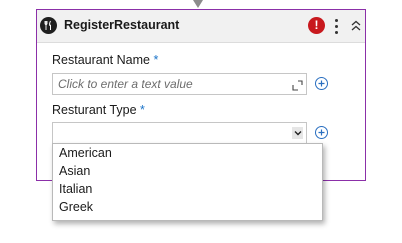  What do you see at coordinates (336, 26) in the screenshot?
I see `more-options-icon` at bounding box center [336, 26].